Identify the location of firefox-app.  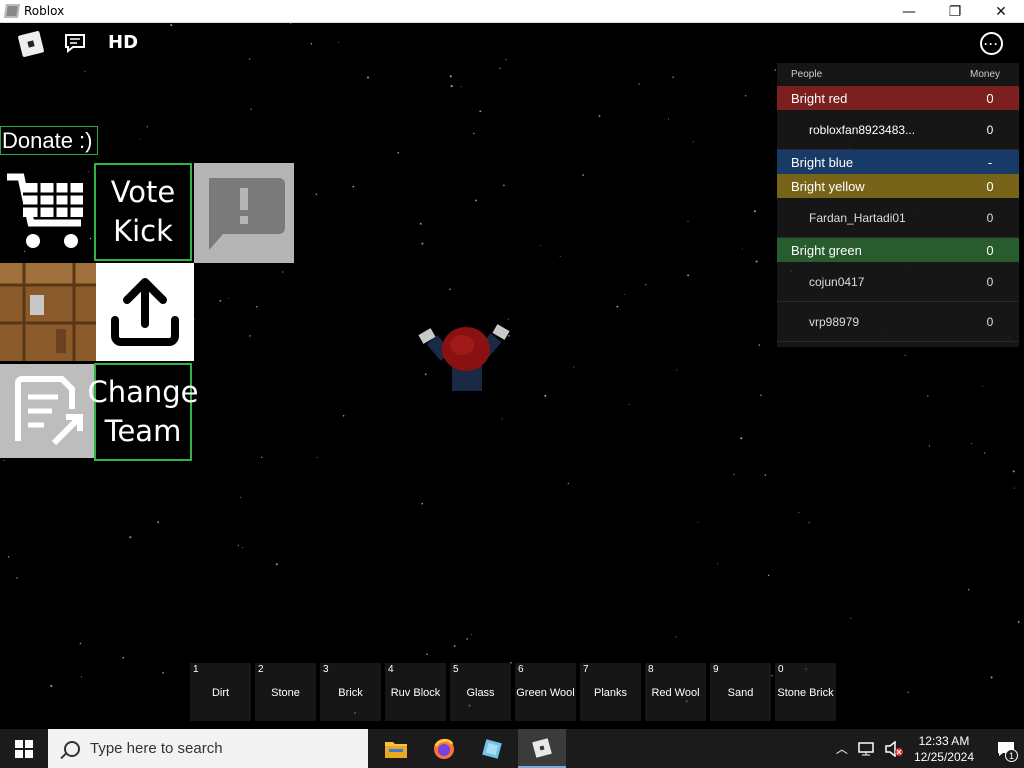
(444, 748).